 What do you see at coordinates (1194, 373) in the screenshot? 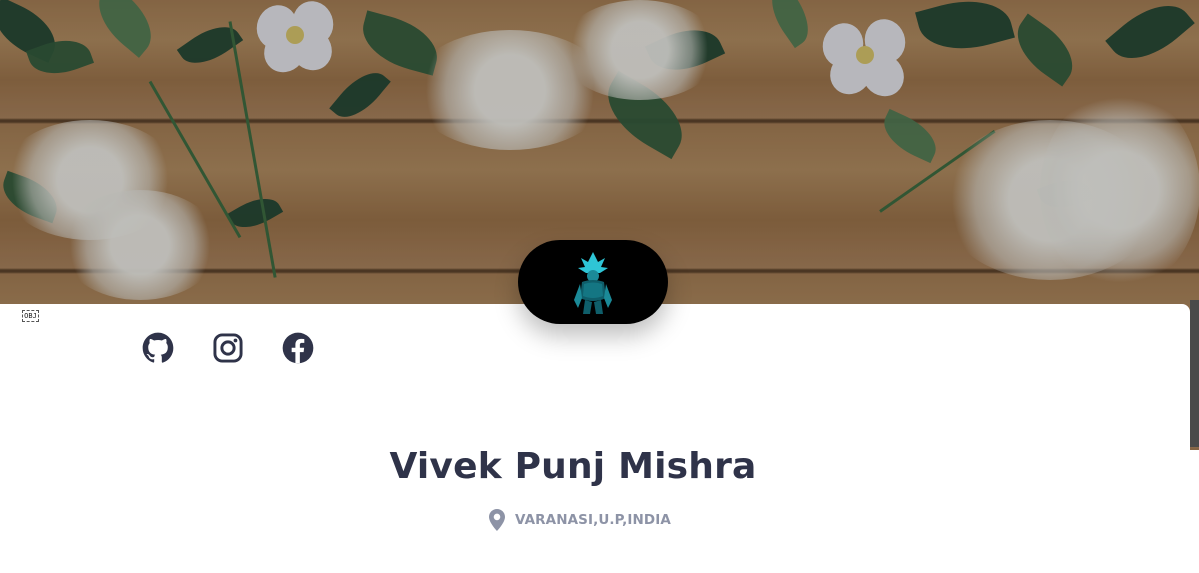
I see `scroll-edge` at bounding box center [1194, 373].